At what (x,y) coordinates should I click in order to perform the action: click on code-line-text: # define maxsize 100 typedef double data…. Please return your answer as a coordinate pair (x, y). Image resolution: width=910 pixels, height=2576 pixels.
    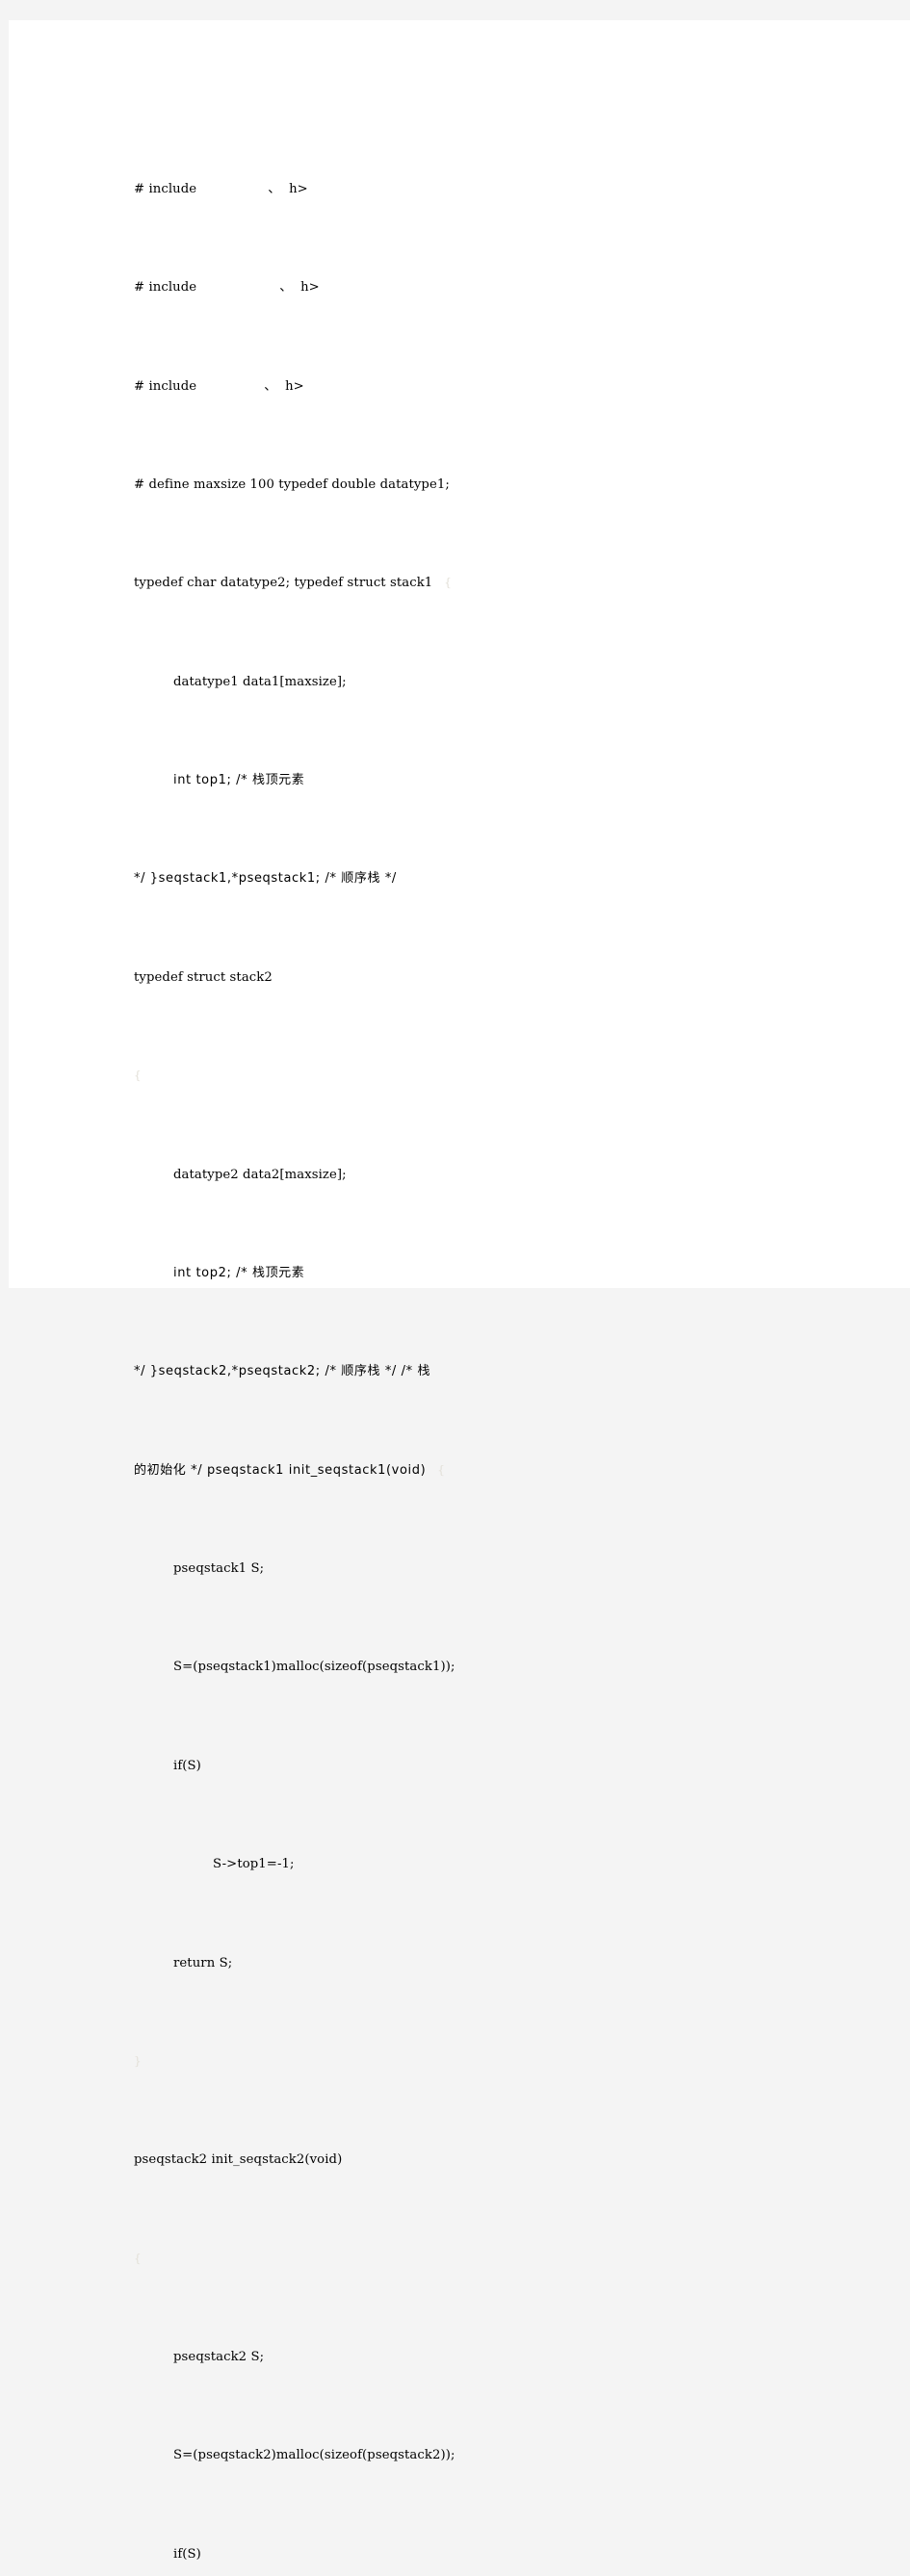
    Looking at the image, I should click on (292, 485).